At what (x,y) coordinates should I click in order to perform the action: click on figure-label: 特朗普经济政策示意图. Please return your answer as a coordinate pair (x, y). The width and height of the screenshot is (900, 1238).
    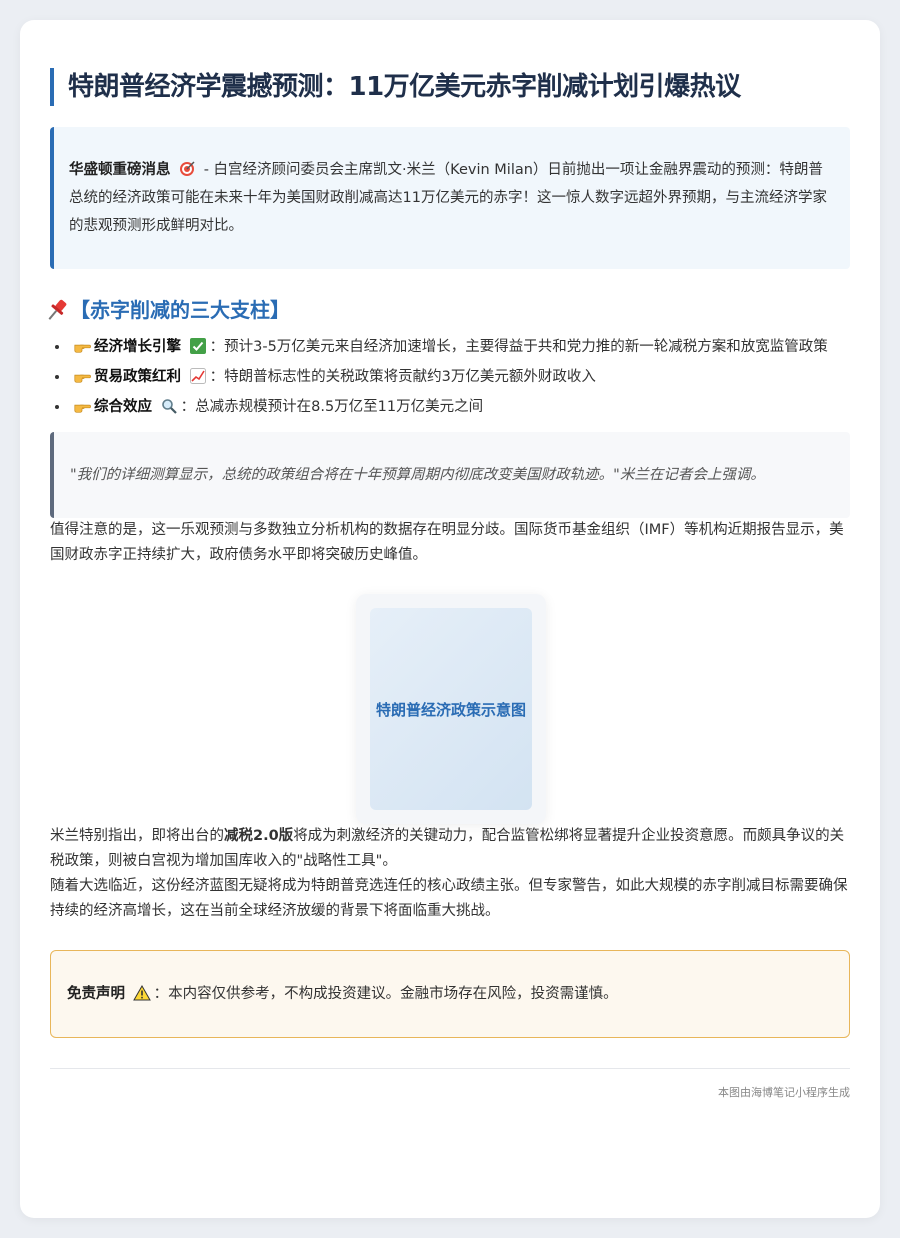
    Looking at the image, I should click on (451, 709).